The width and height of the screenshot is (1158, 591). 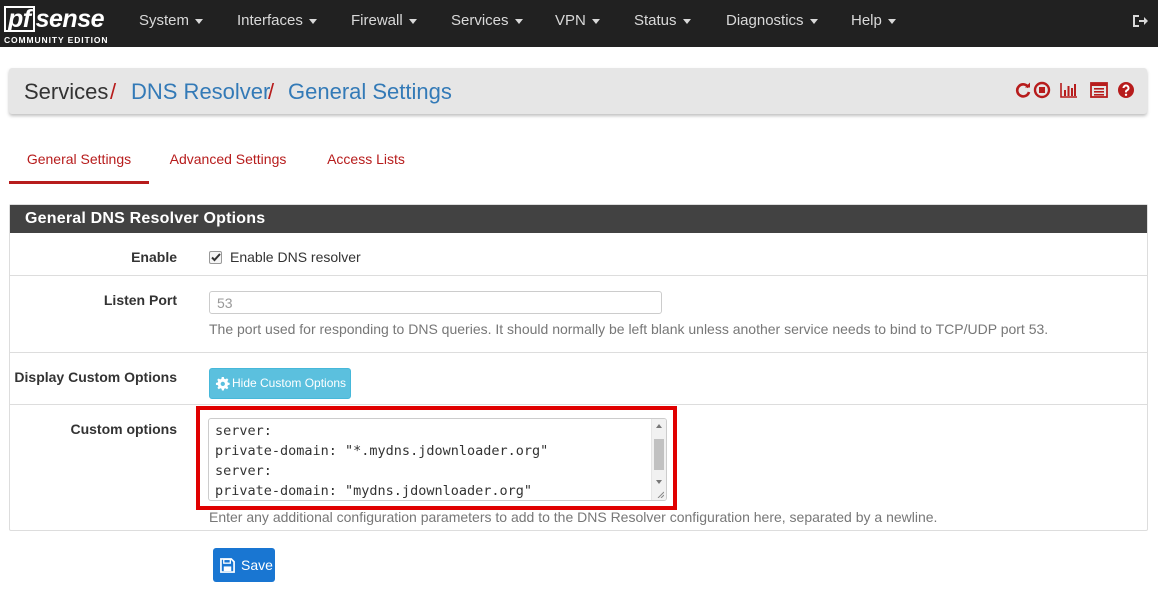 What do you see at coordinates (295, 257) in the screenshot?
I see `enable-checkbox-label: Enable DNS resolver` at bounding box center [295, 257].